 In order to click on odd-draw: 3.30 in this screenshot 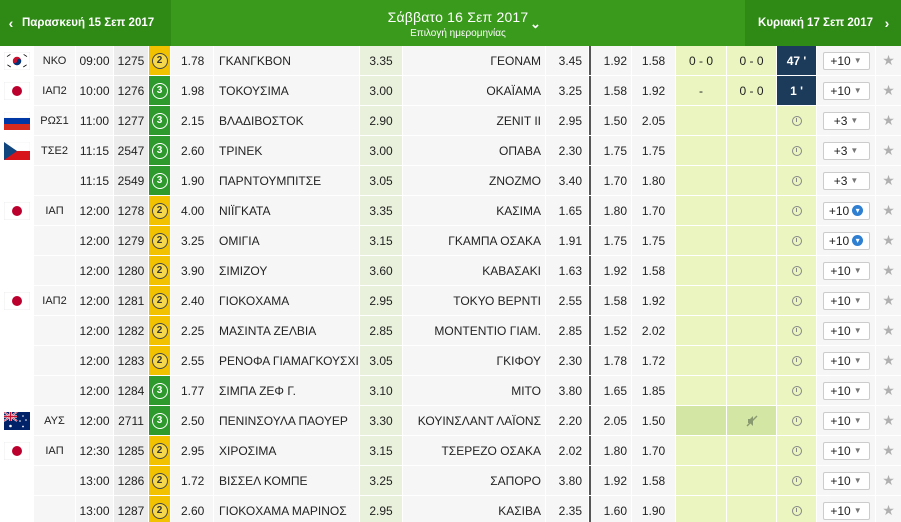, I will do `click(381, 420)`.